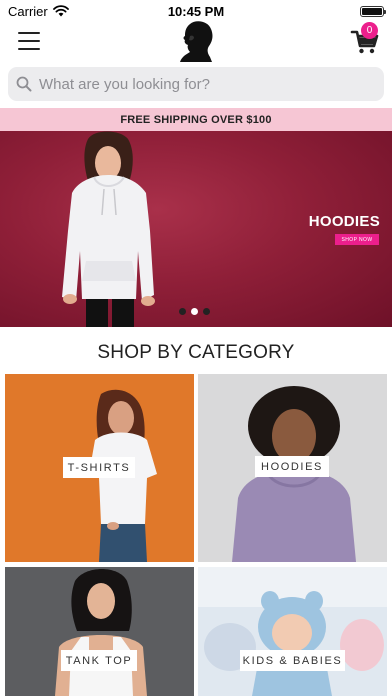 The image size is (392, 696). I want to click on carousel-dot-active, so click(194, 311).